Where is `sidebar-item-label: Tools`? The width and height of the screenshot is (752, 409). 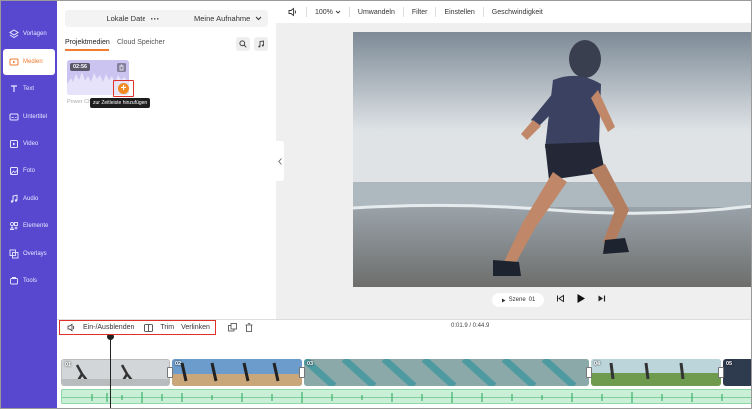 sidebar-item-label: Tools is located at coordinates (30, 281).